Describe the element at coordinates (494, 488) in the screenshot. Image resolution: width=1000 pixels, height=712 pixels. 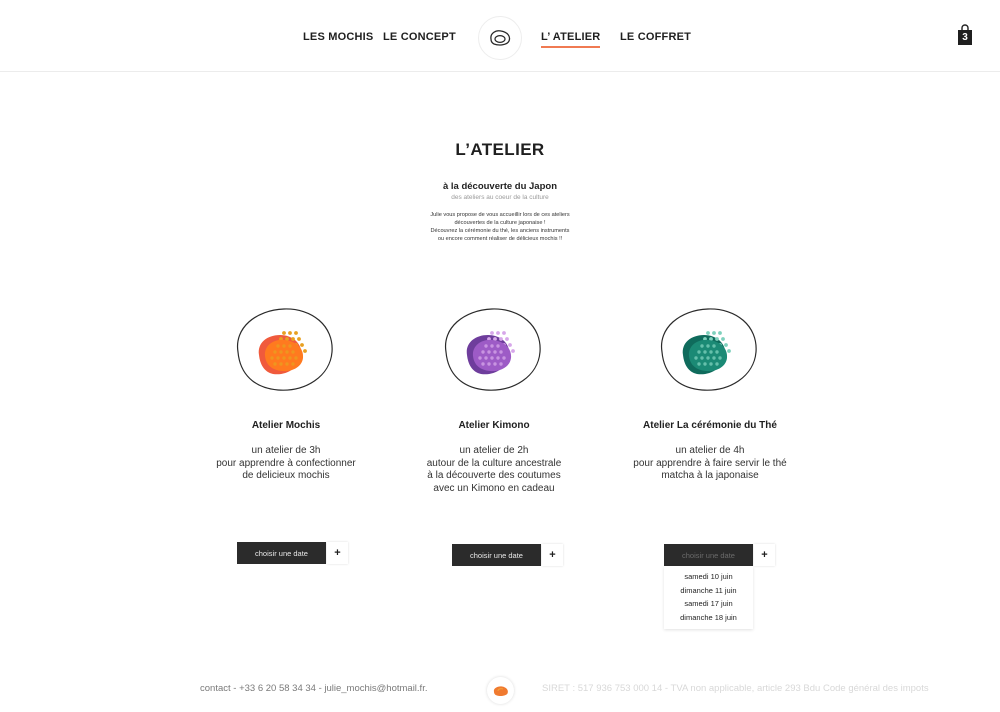
I see `card-description-line: avec un Kimono en cadeau` at that location.